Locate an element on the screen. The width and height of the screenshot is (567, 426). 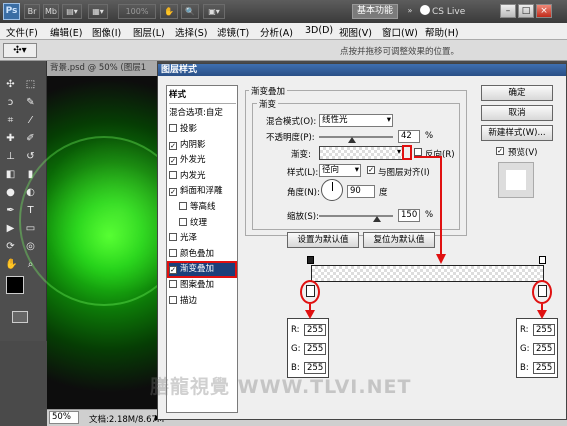
arrowhead-right-stop is located at coordinates (542, 314).